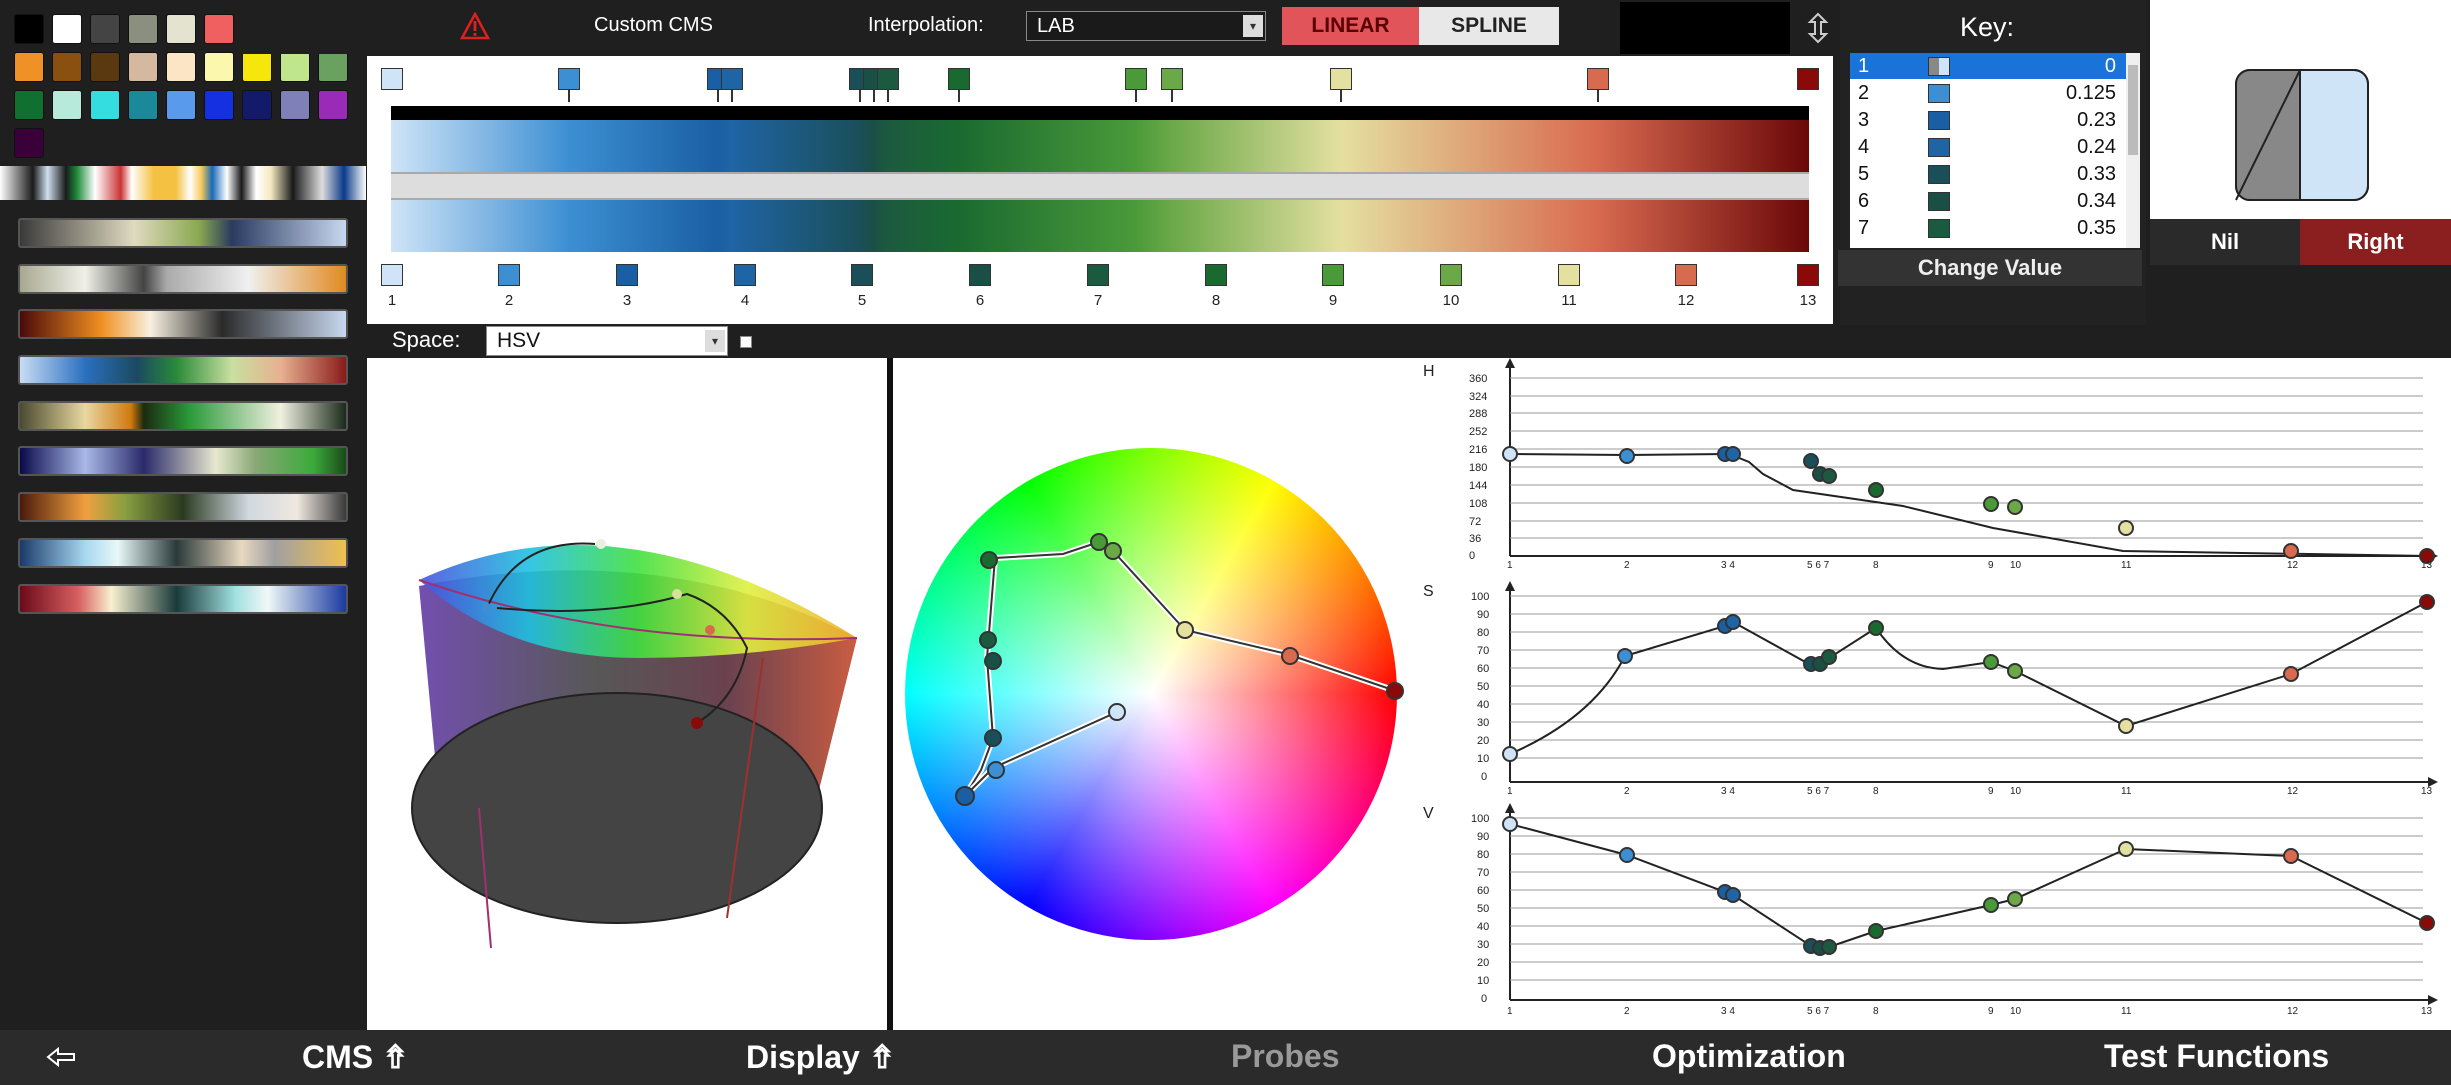 This screenshot has width=2451, height=1085. What do you see at coordinates (715, 341) in the screenshot?
I see `chevron-down-icon: ▾` at bounding box center [715, 341].